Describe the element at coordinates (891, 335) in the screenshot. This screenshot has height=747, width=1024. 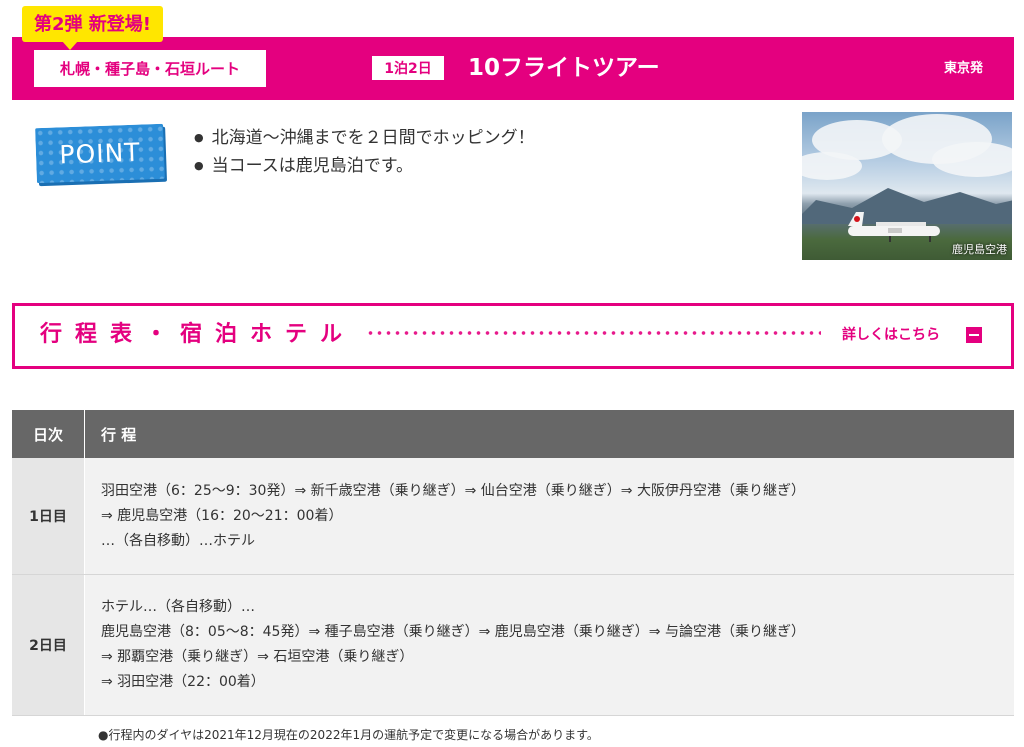
I see `details-link: 詳しくはこちら` at that location.